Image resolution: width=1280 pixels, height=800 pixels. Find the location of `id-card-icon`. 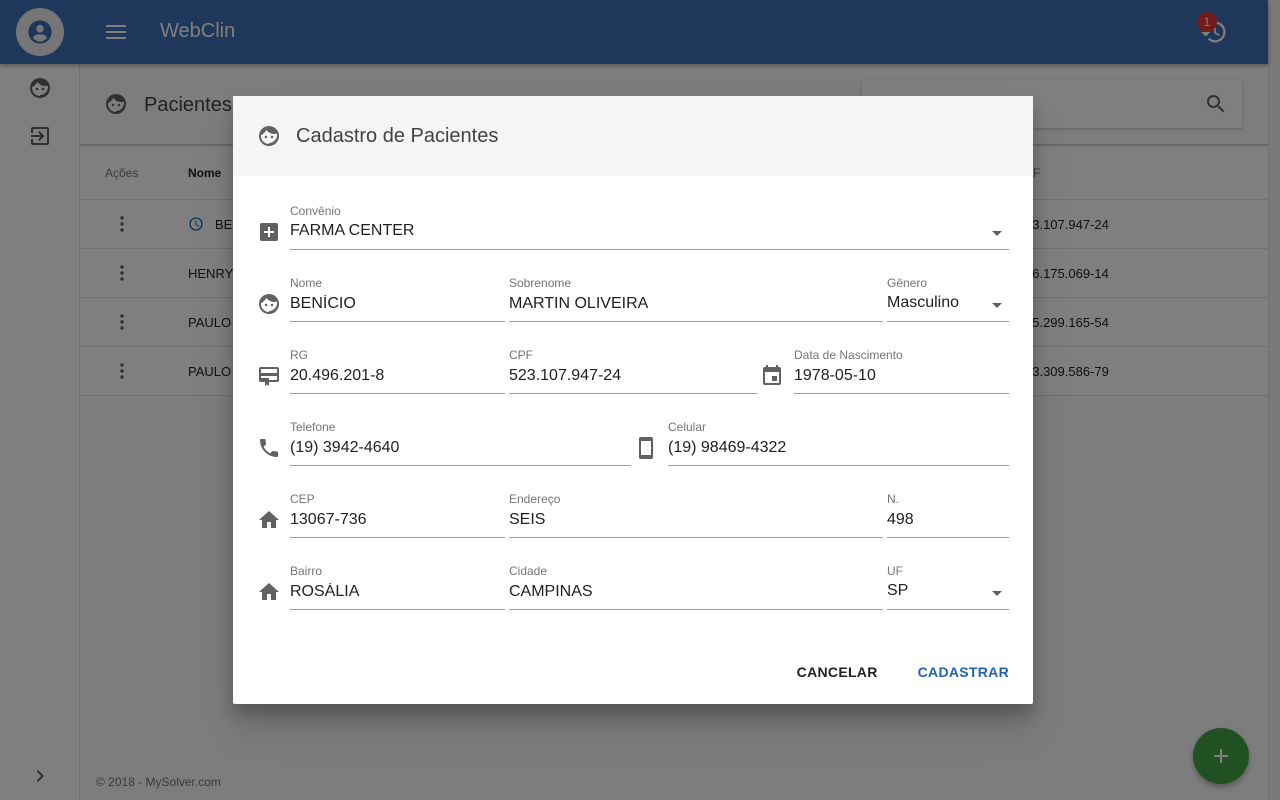

id-card-icon is located at coordinates (269, 376).